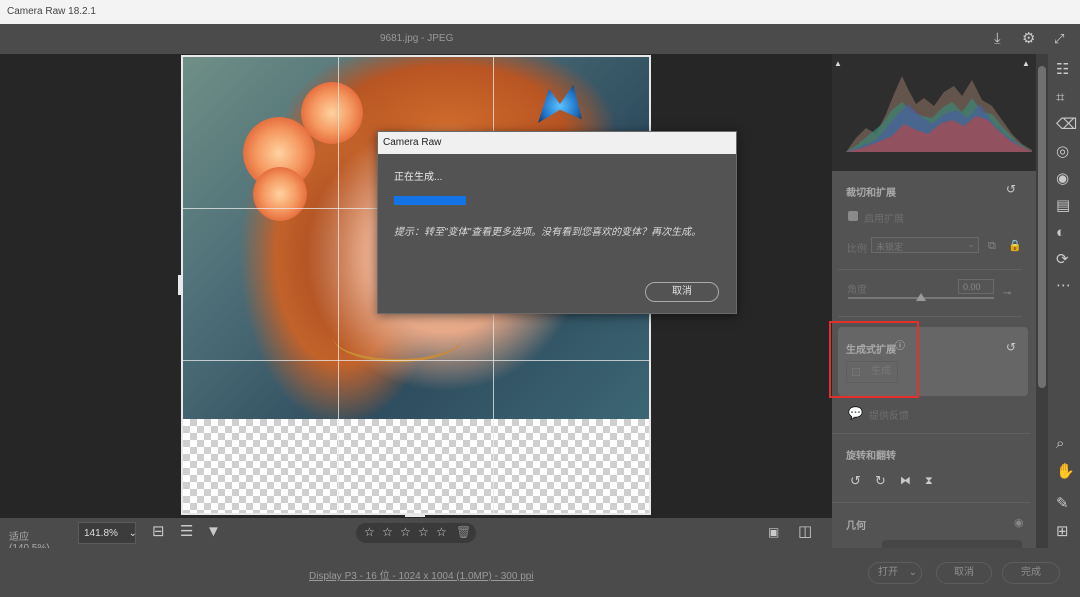 Image resolution: width=1080 pixels, height=597 pixels. What do you see at coordinates (1060, 233) in the screenshot?
I see `presets-icon: ◐` at bounding box center [1060, 233].